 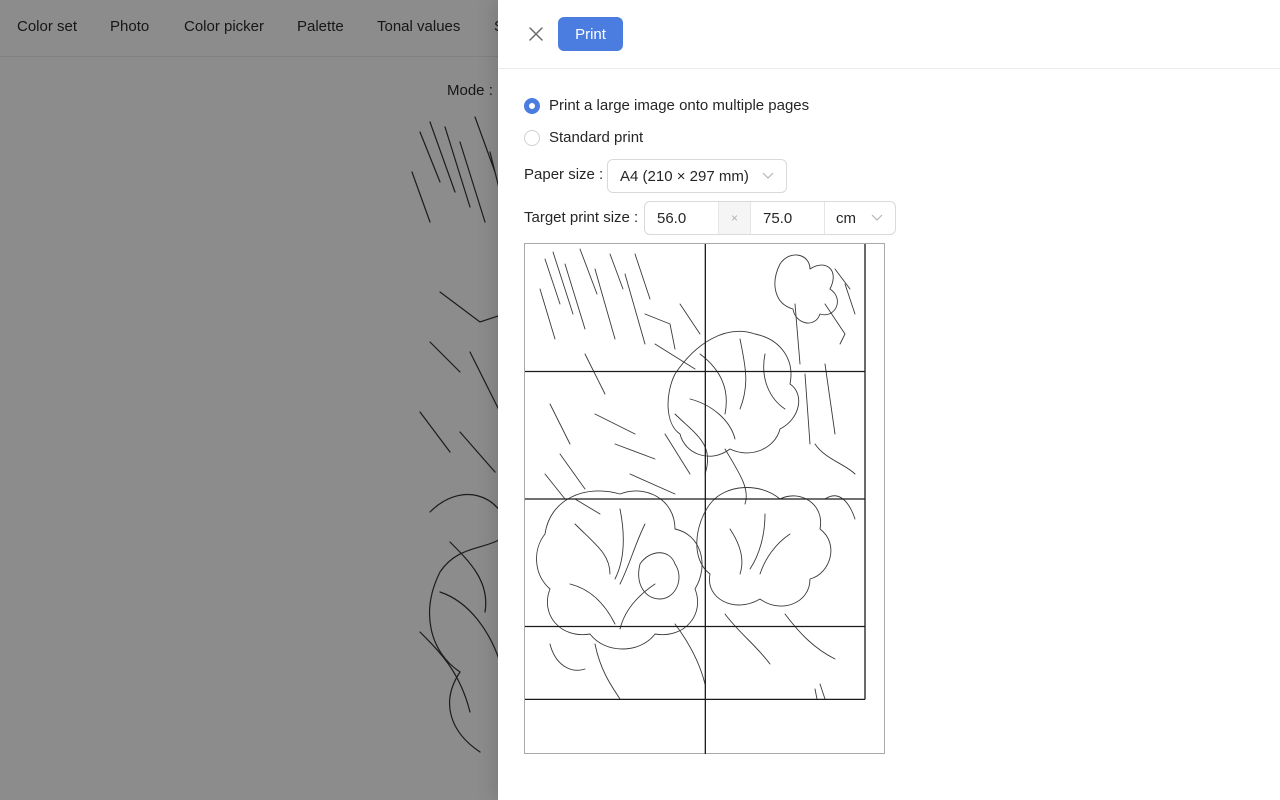 I want to click on target-print-size-group: × cm, so click(x=770, y=218).